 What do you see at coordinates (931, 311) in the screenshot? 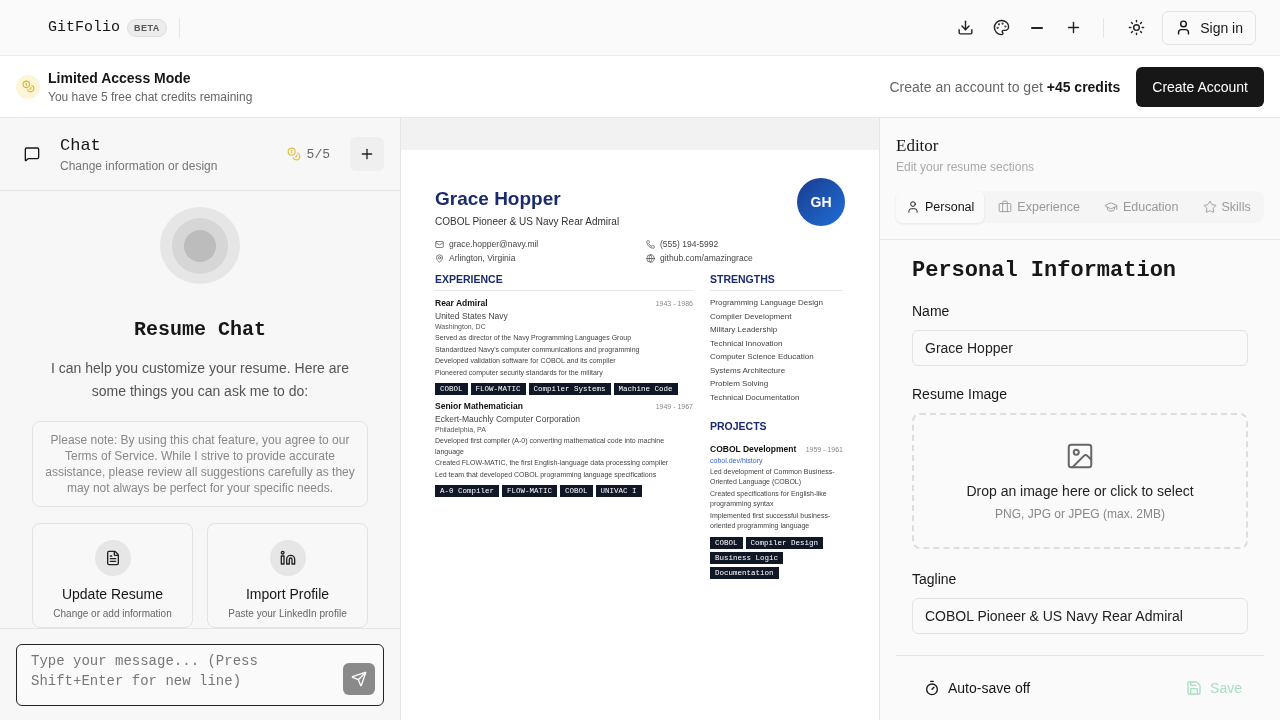
I see `field-label: Name` at bounding box center [931, 311].